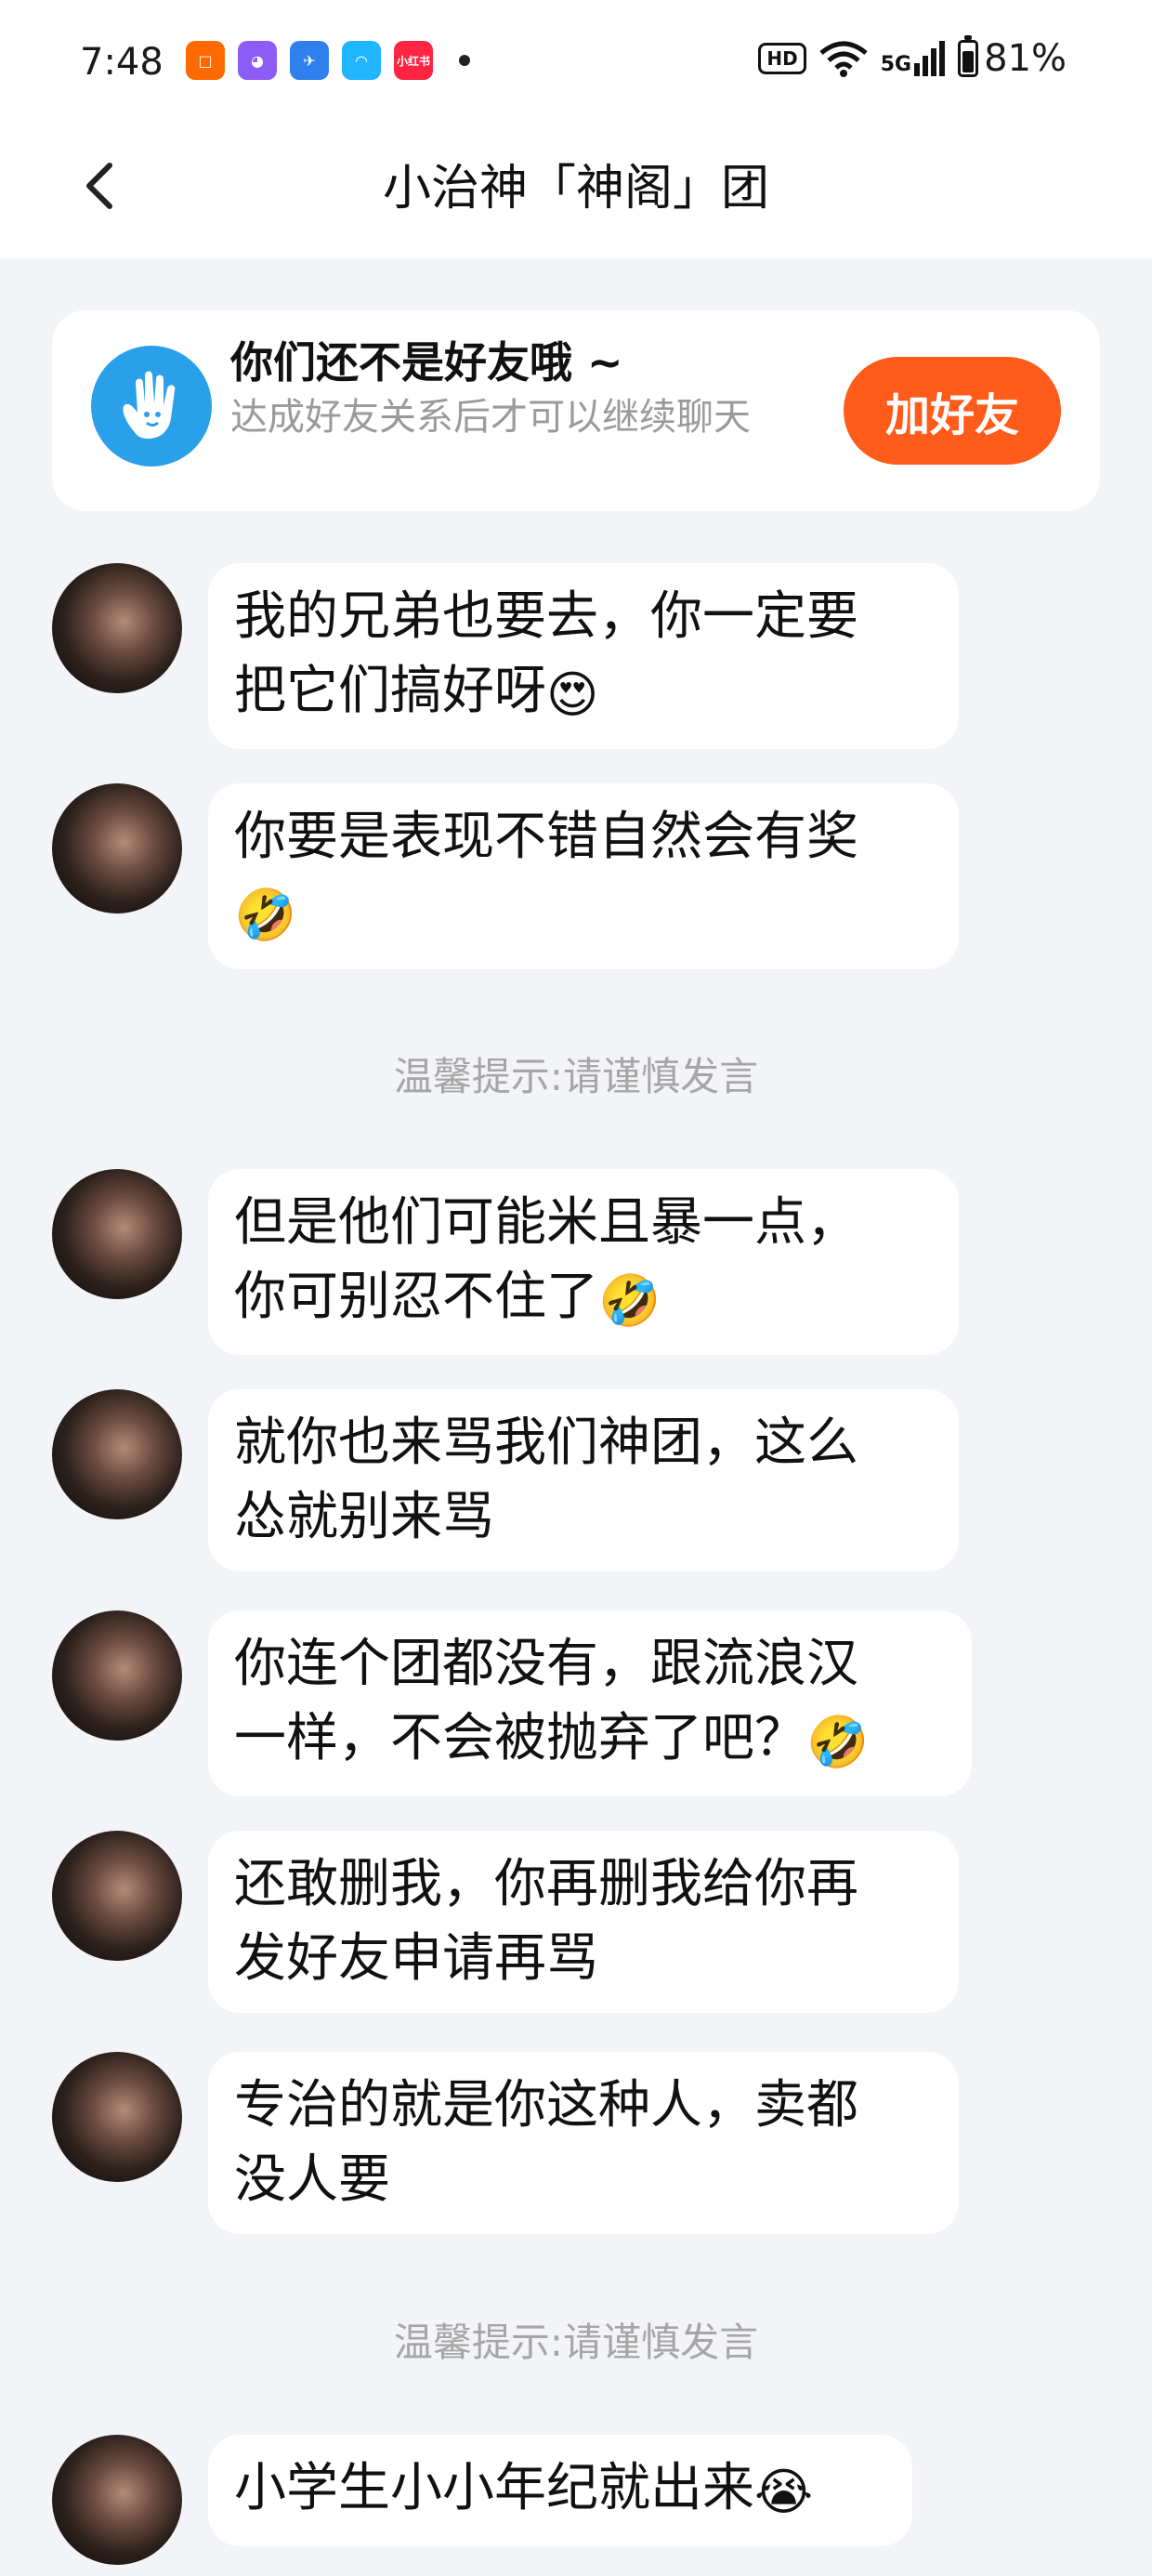 Image resolution: width=1152 pixels, height=2576 pixels. Describe the element at coordinates (490, 417) in the screenshot. I see `banner-subtitle: 达成好友关系后才可以继续聊天` at that location.